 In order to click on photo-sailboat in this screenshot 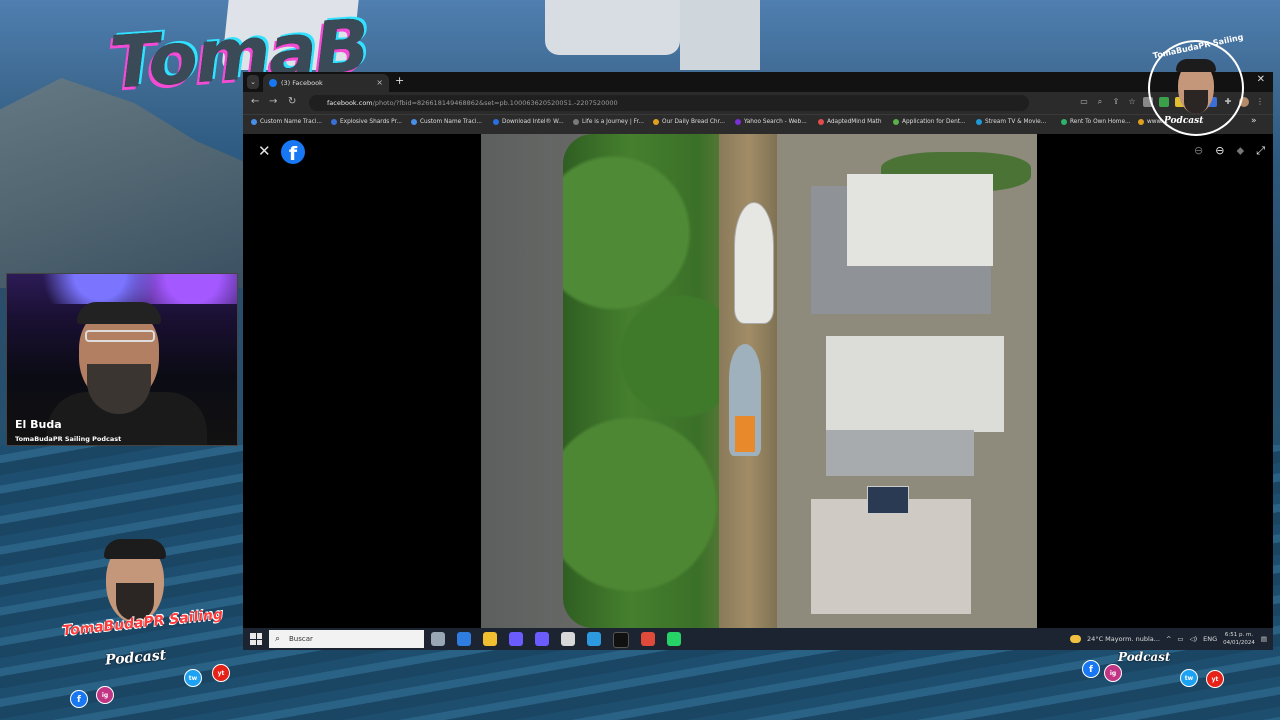, I will do `click(754, 263)`.